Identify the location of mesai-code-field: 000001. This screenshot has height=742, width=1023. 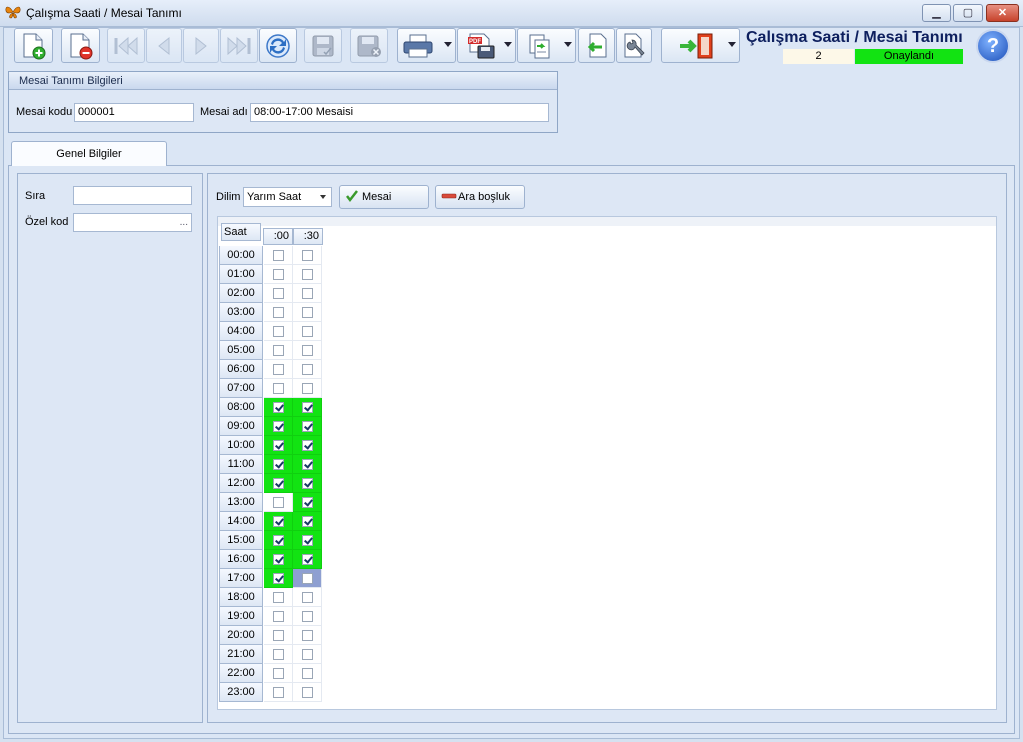
(134, 112).